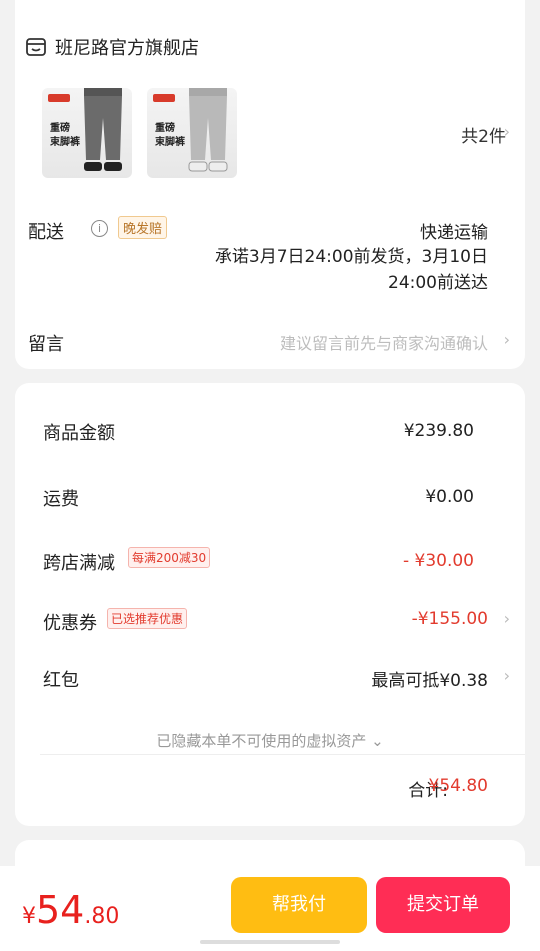 The height and width of the screenshot is (951, 540). What do you see at coordinates (438, 561) in the screenshot?
I see `cross-store-discount-value: - ¥30.00` at bounding box center [438, 561].